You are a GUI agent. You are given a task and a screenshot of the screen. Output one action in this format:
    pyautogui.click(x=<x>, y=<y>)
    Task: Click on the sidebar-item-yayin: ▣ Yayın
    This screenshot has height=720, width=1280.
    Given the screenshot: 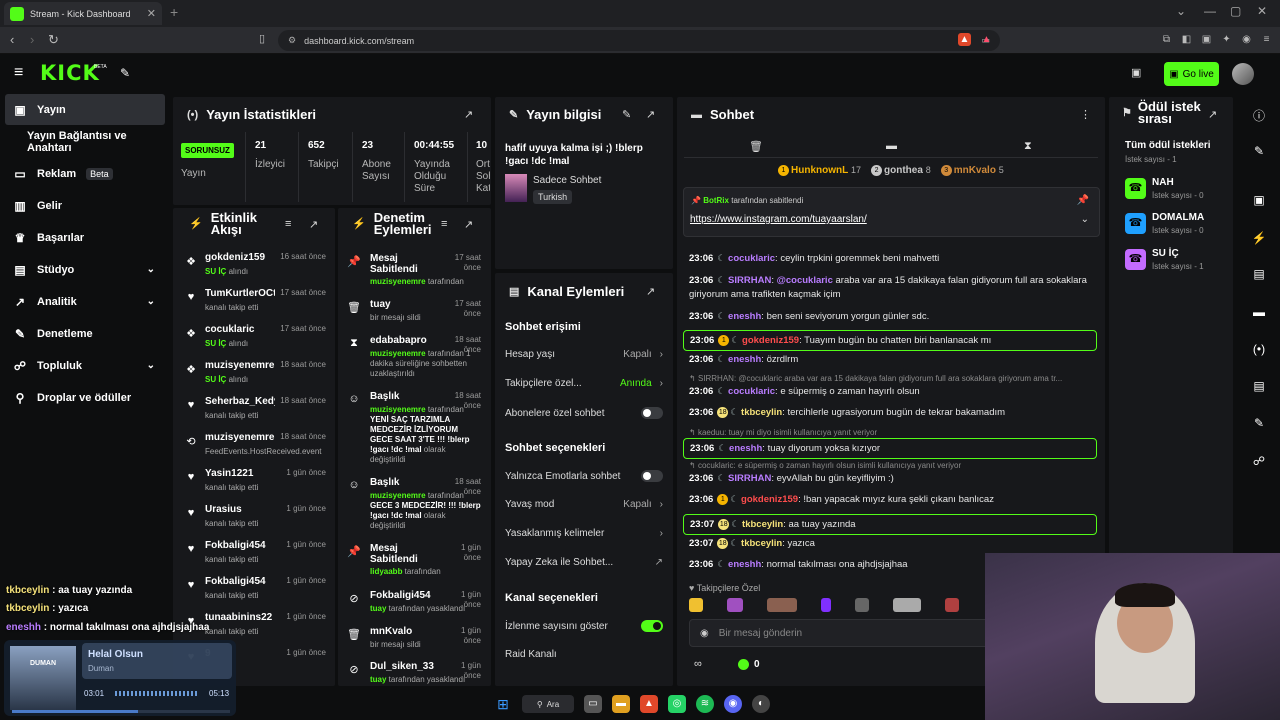 What is the action you would take?
    pyautogui.click(x=85, y=109)
    